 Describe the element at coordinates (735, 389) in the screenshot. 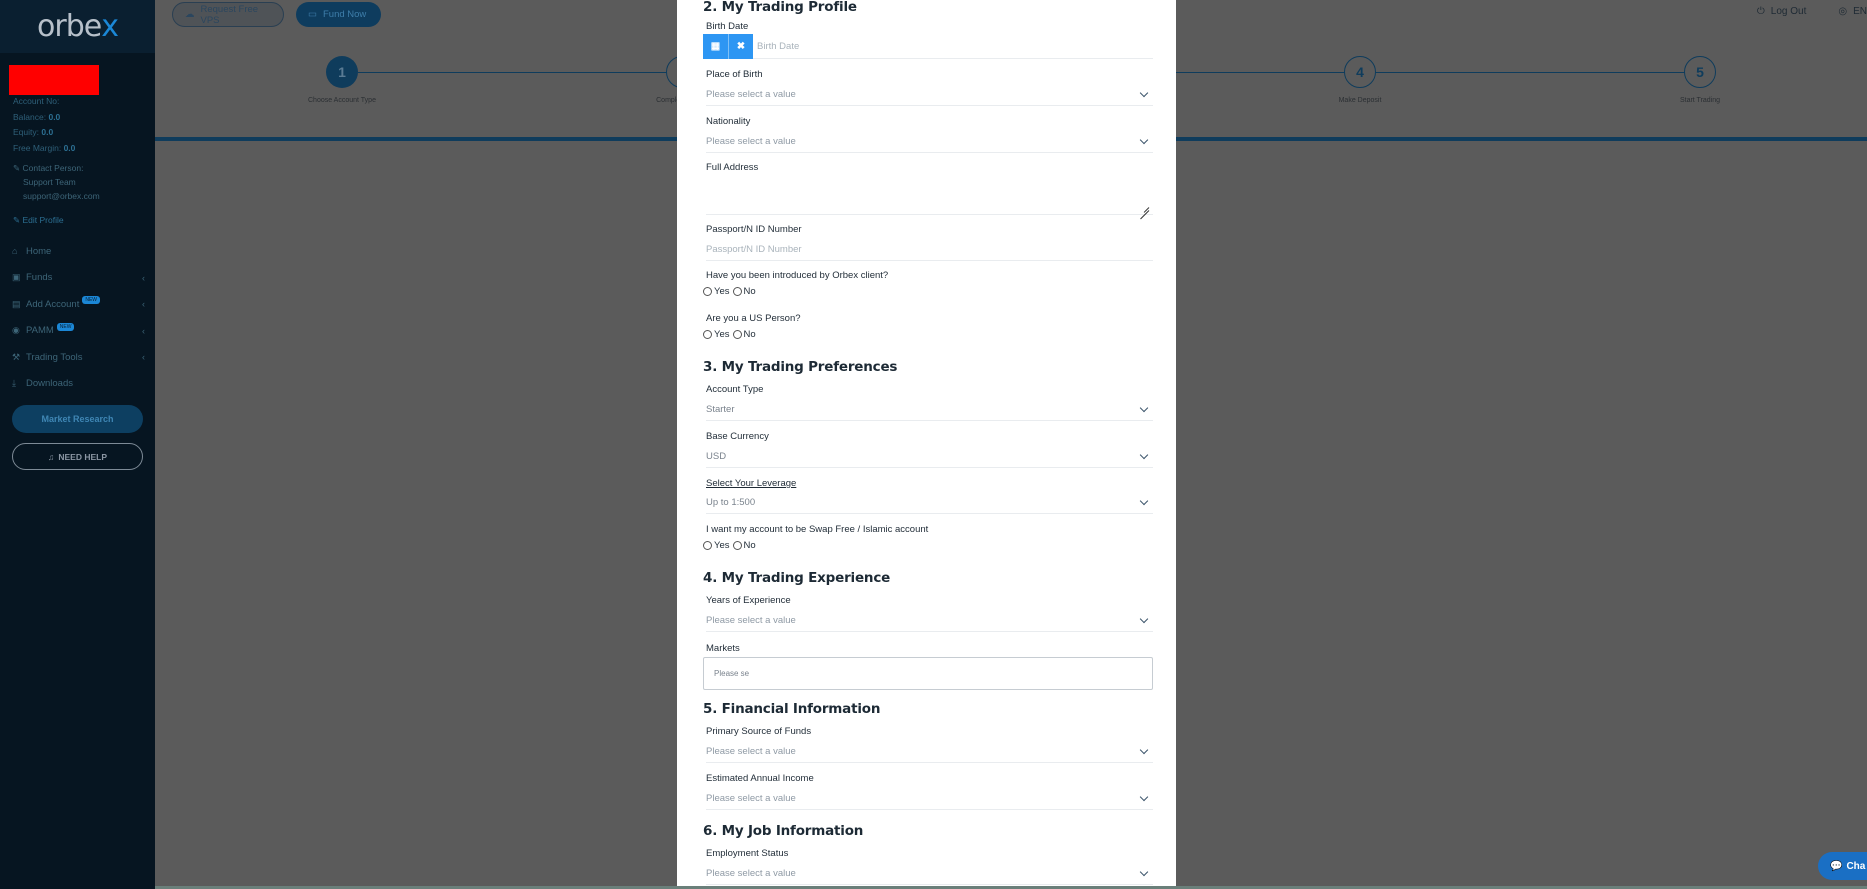

I see `account-type-label: Account Type` at that location.